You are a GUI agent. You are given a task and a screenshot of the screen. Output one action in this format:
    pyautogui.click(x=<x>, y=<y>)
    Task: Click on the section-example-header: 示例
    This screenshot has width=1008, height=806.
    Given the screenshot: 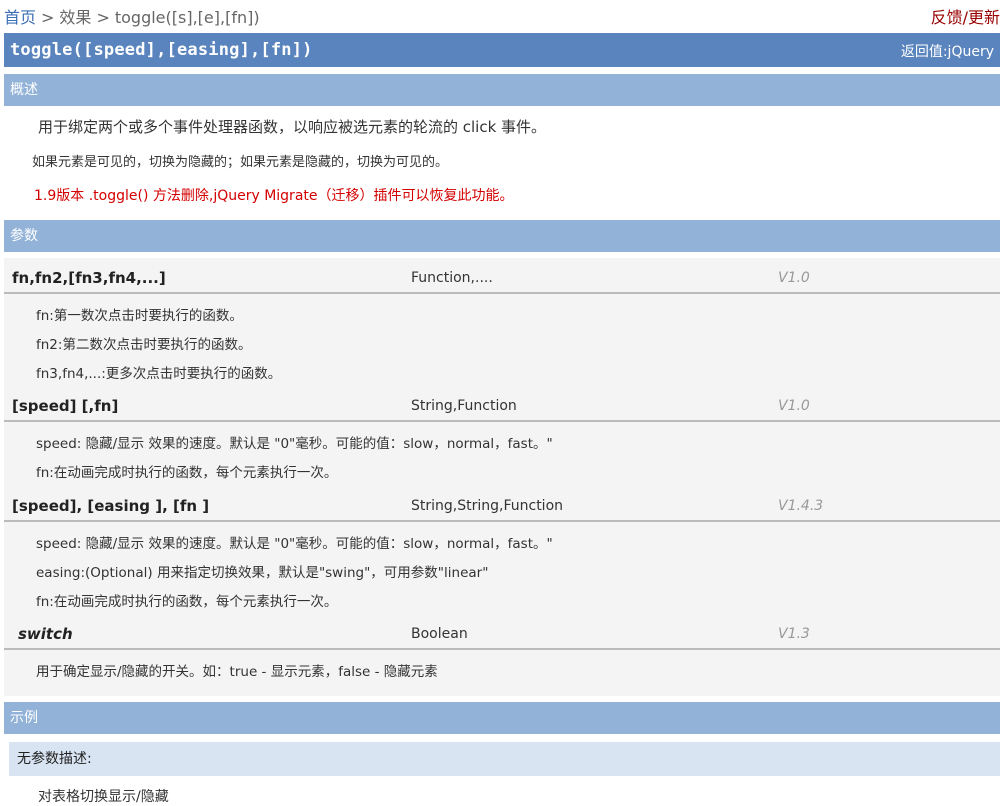 What is the action you would take?
    pyautogui.click(x=502, y=718)
    